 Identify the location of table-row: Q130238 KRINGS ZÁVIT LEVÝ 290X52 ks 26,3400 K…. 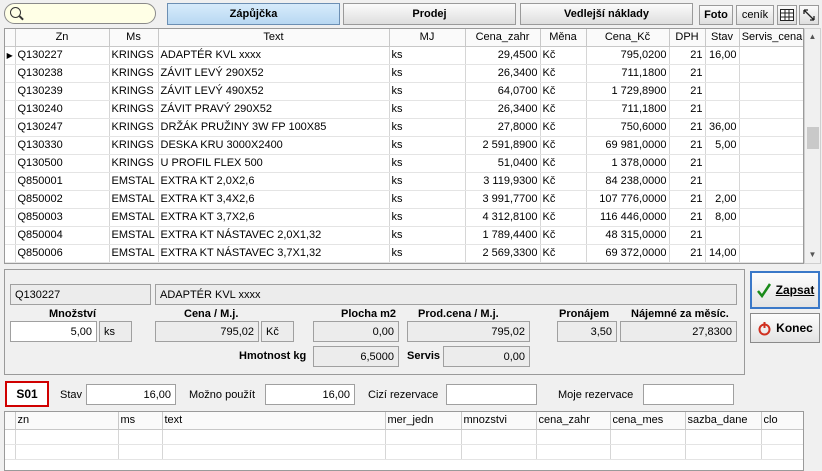
(404, 73).